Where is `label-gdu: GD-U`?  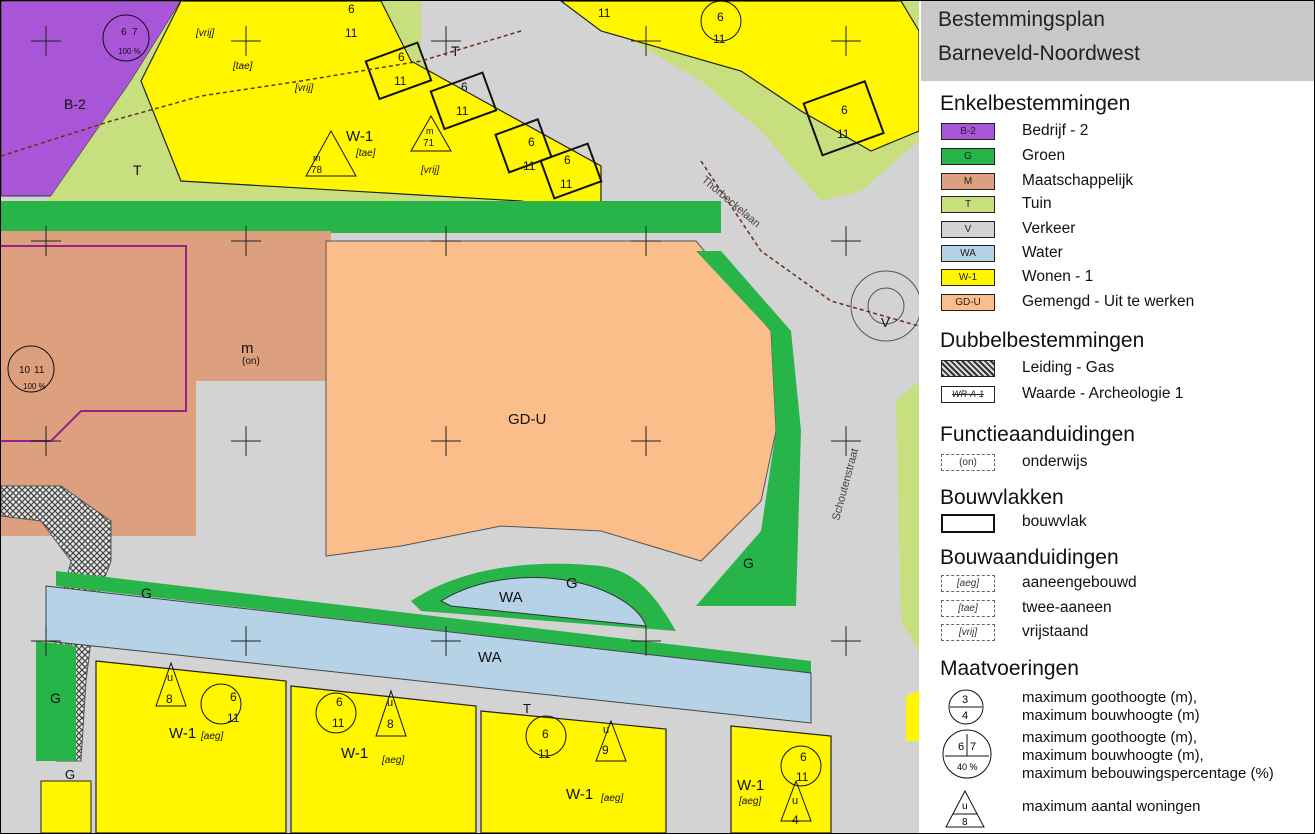 label-gdu: GD-U is located at coordinates (527, 419).